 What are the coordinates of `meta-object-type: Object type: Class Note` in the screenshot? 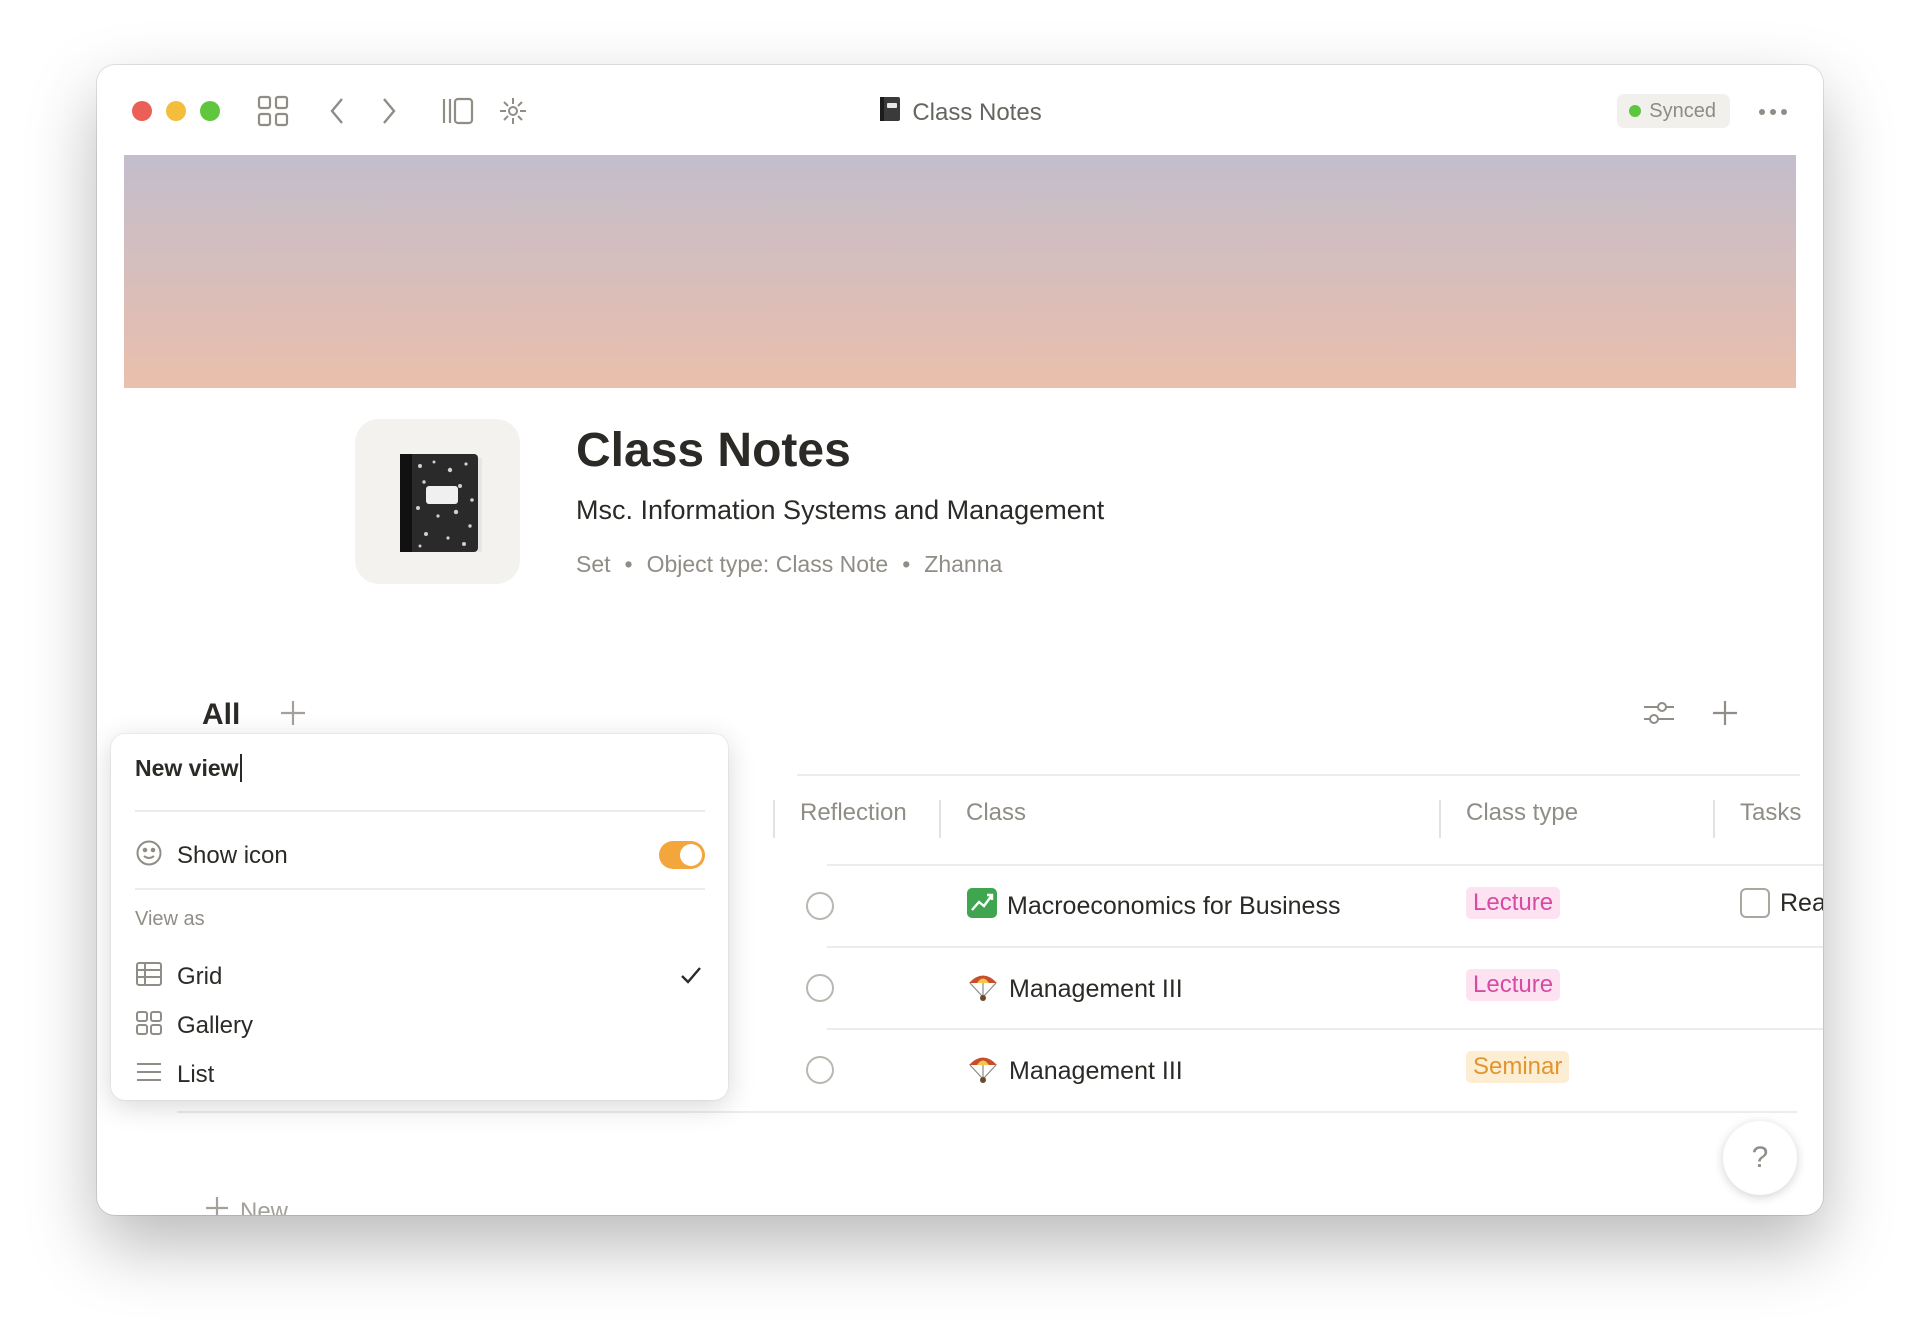 It's located at (768, 564).